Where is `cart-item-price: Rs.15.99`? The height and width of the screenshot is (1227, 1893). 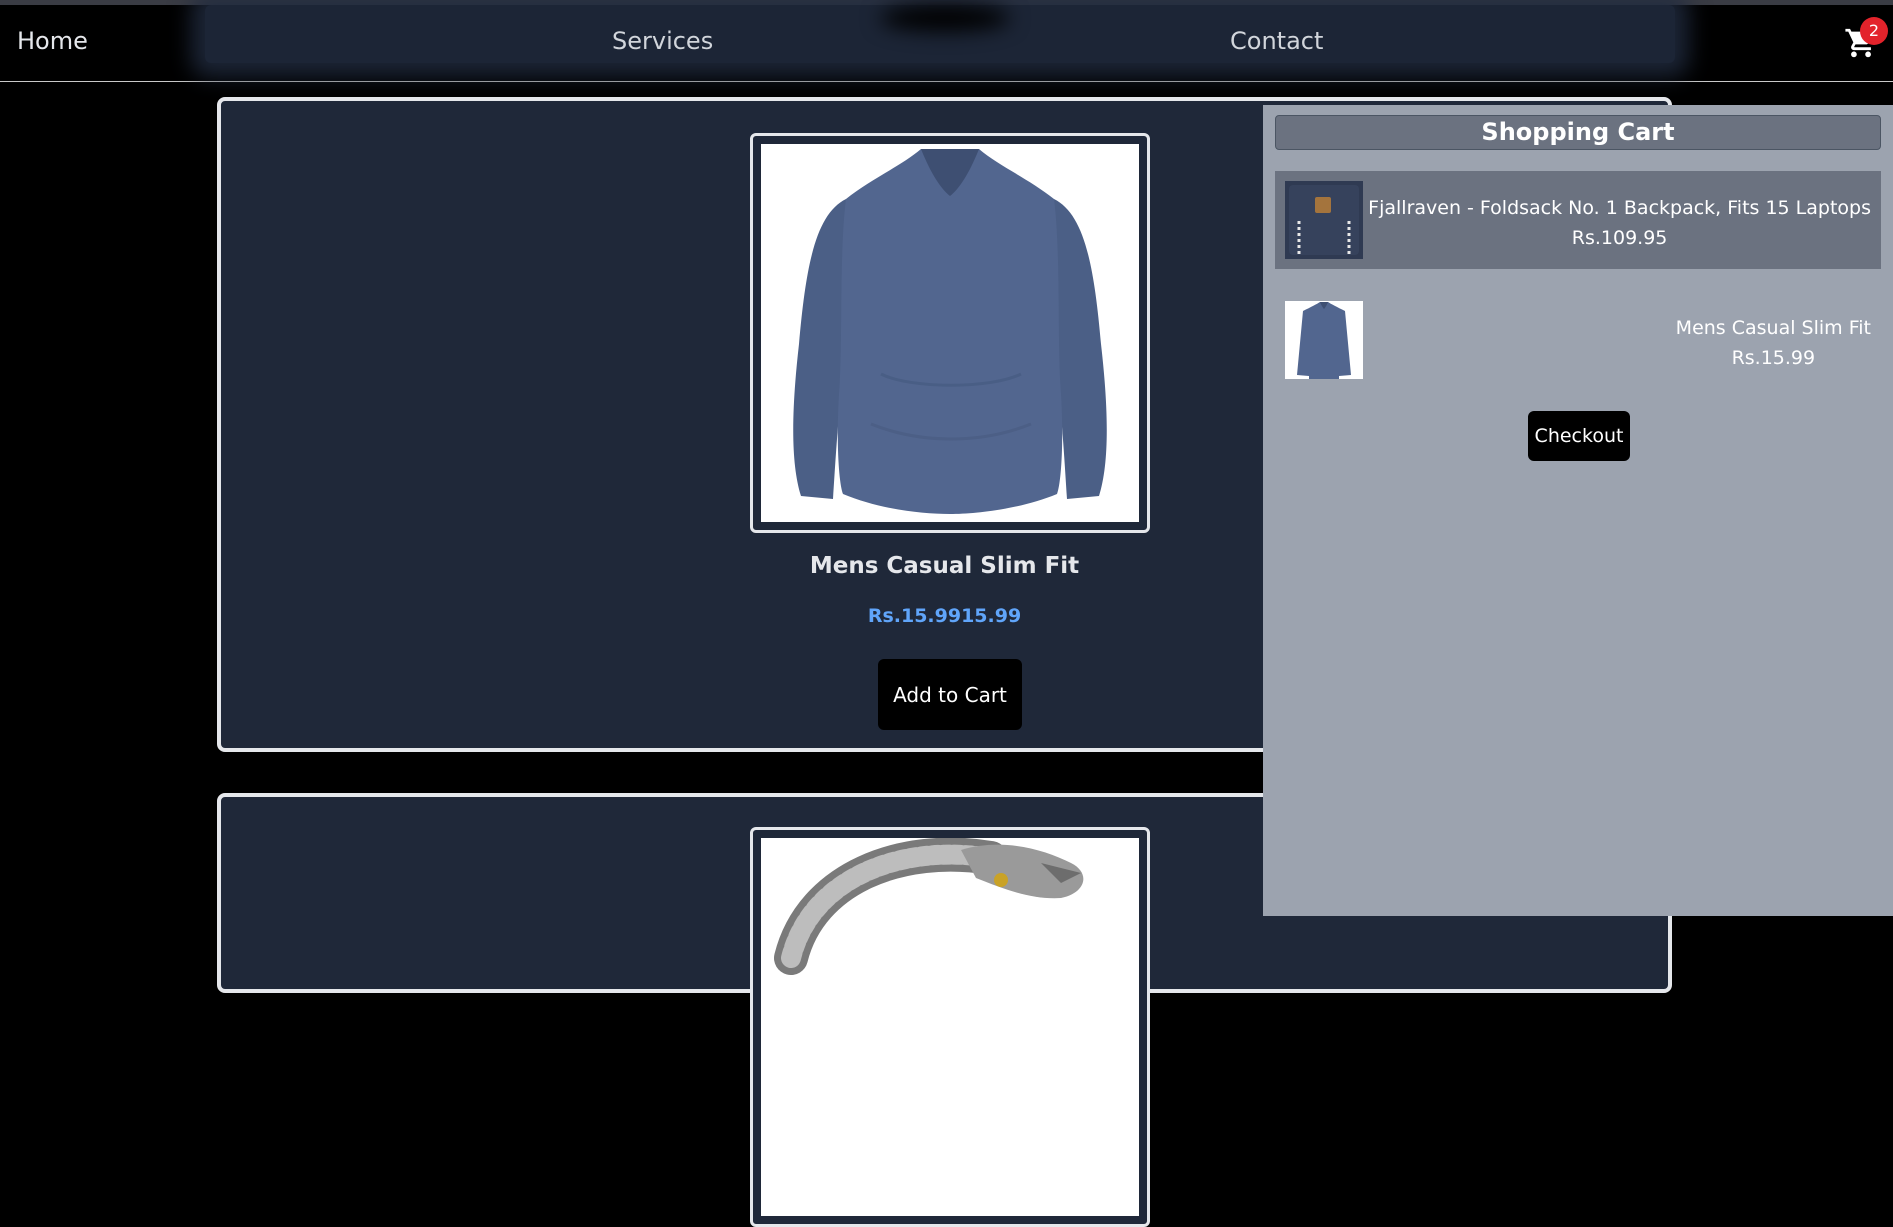
cart-item-price: Rs.15.99 is located at coordinates (1773, 358).